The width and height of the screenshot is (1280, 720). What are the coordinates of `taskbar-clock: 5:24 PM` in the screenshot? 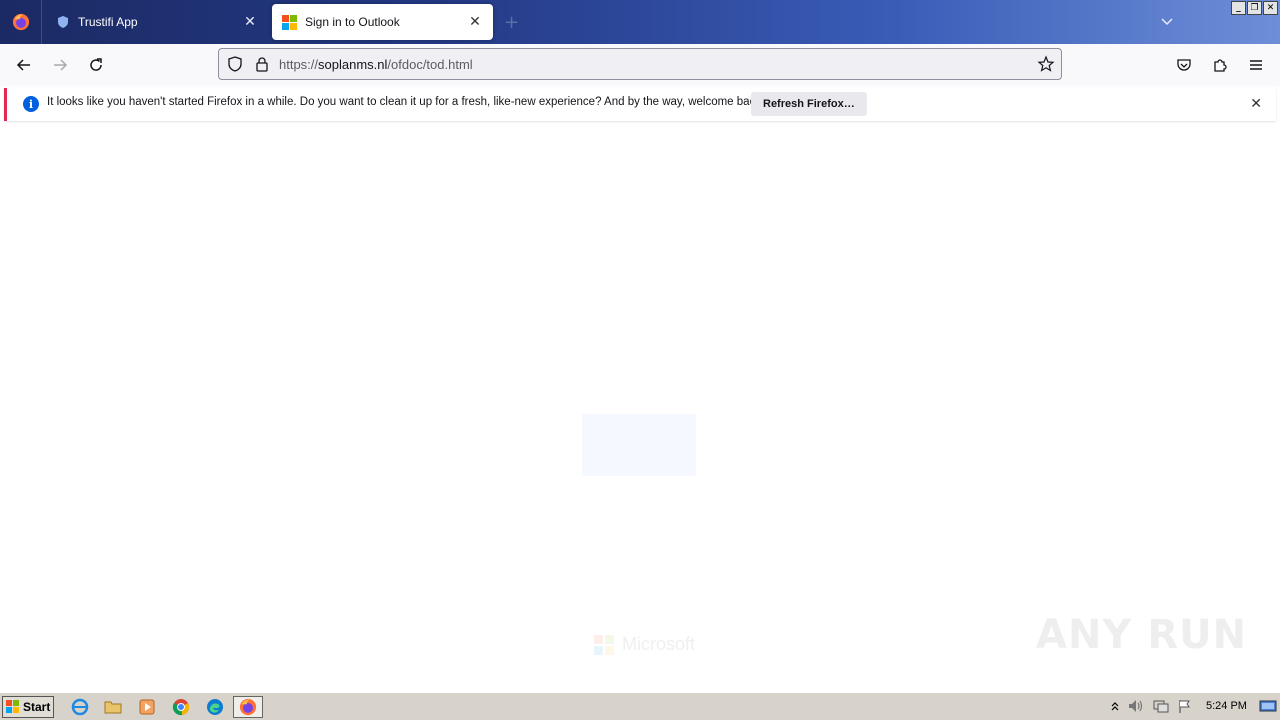 It's located at (1226, 706).